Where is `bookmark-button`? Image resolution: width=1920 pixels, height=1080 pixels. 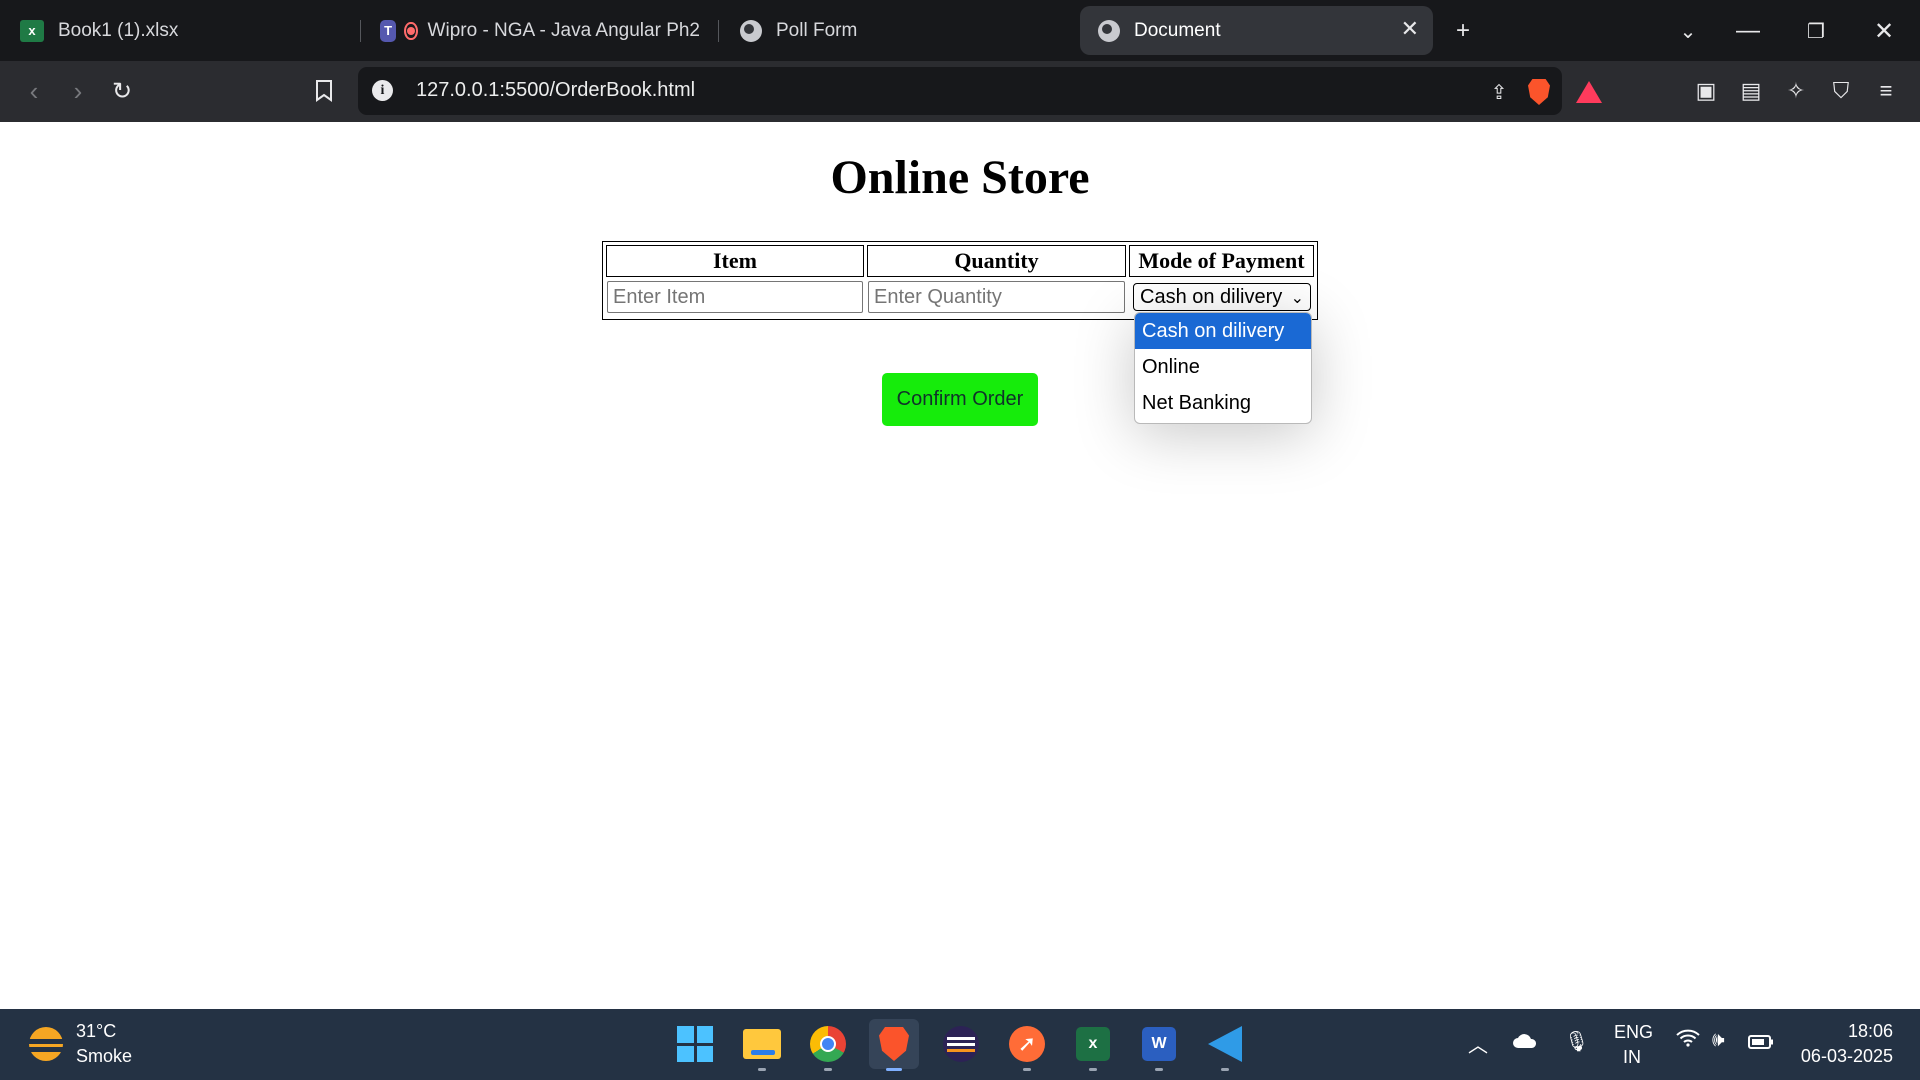
bookmark-button is located at coordinates (324, 91).